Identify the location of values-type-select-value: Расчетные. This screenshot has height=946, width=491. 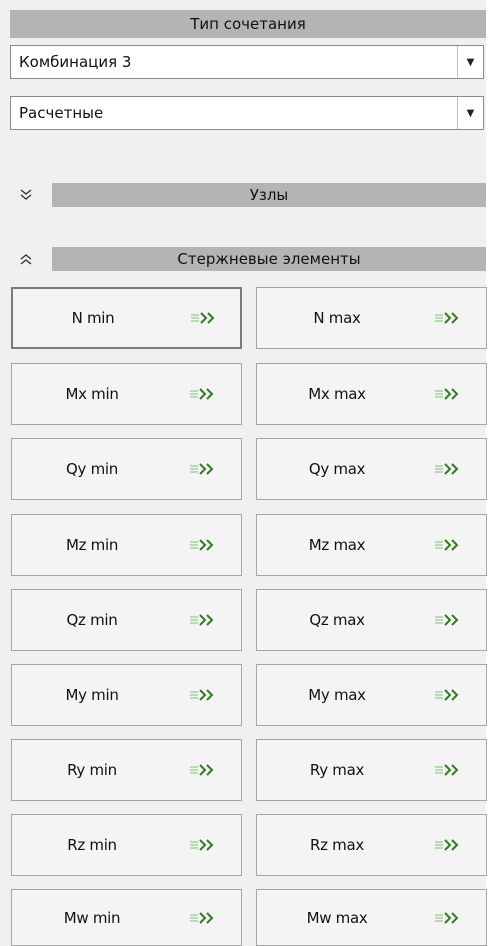
(61, 113).